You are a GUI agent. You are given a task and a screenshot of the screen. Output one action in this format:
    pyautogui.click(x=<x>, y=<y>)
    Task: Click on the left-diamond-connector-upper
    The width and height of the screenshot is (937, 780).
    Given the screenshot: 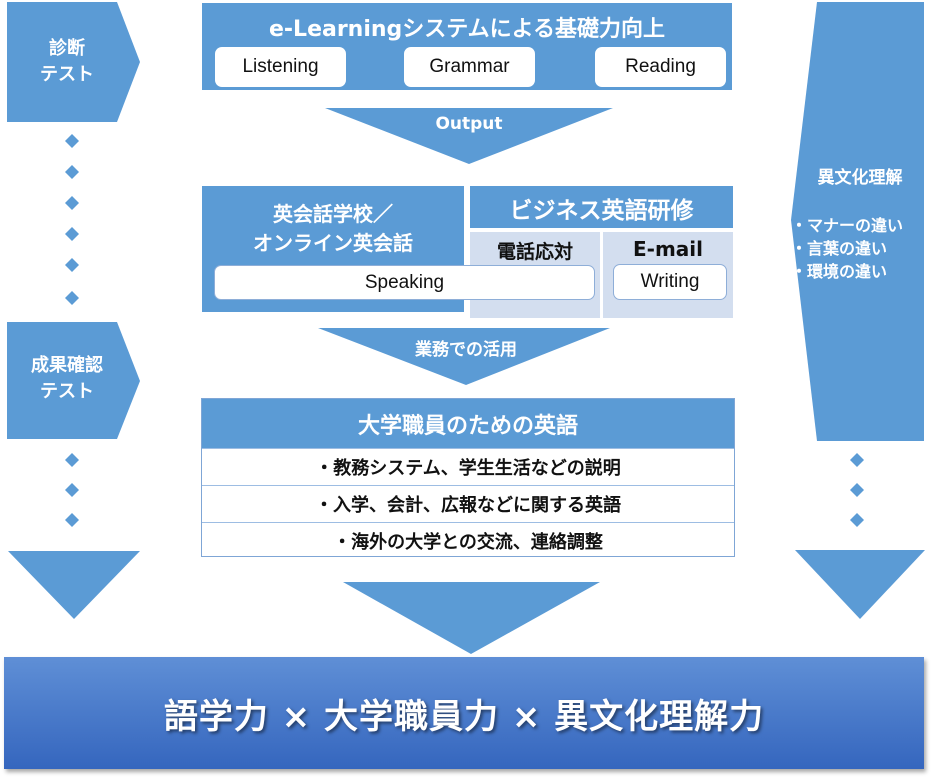 What is the action you would take?
    pyautogui.click(x=72, y=219)
    